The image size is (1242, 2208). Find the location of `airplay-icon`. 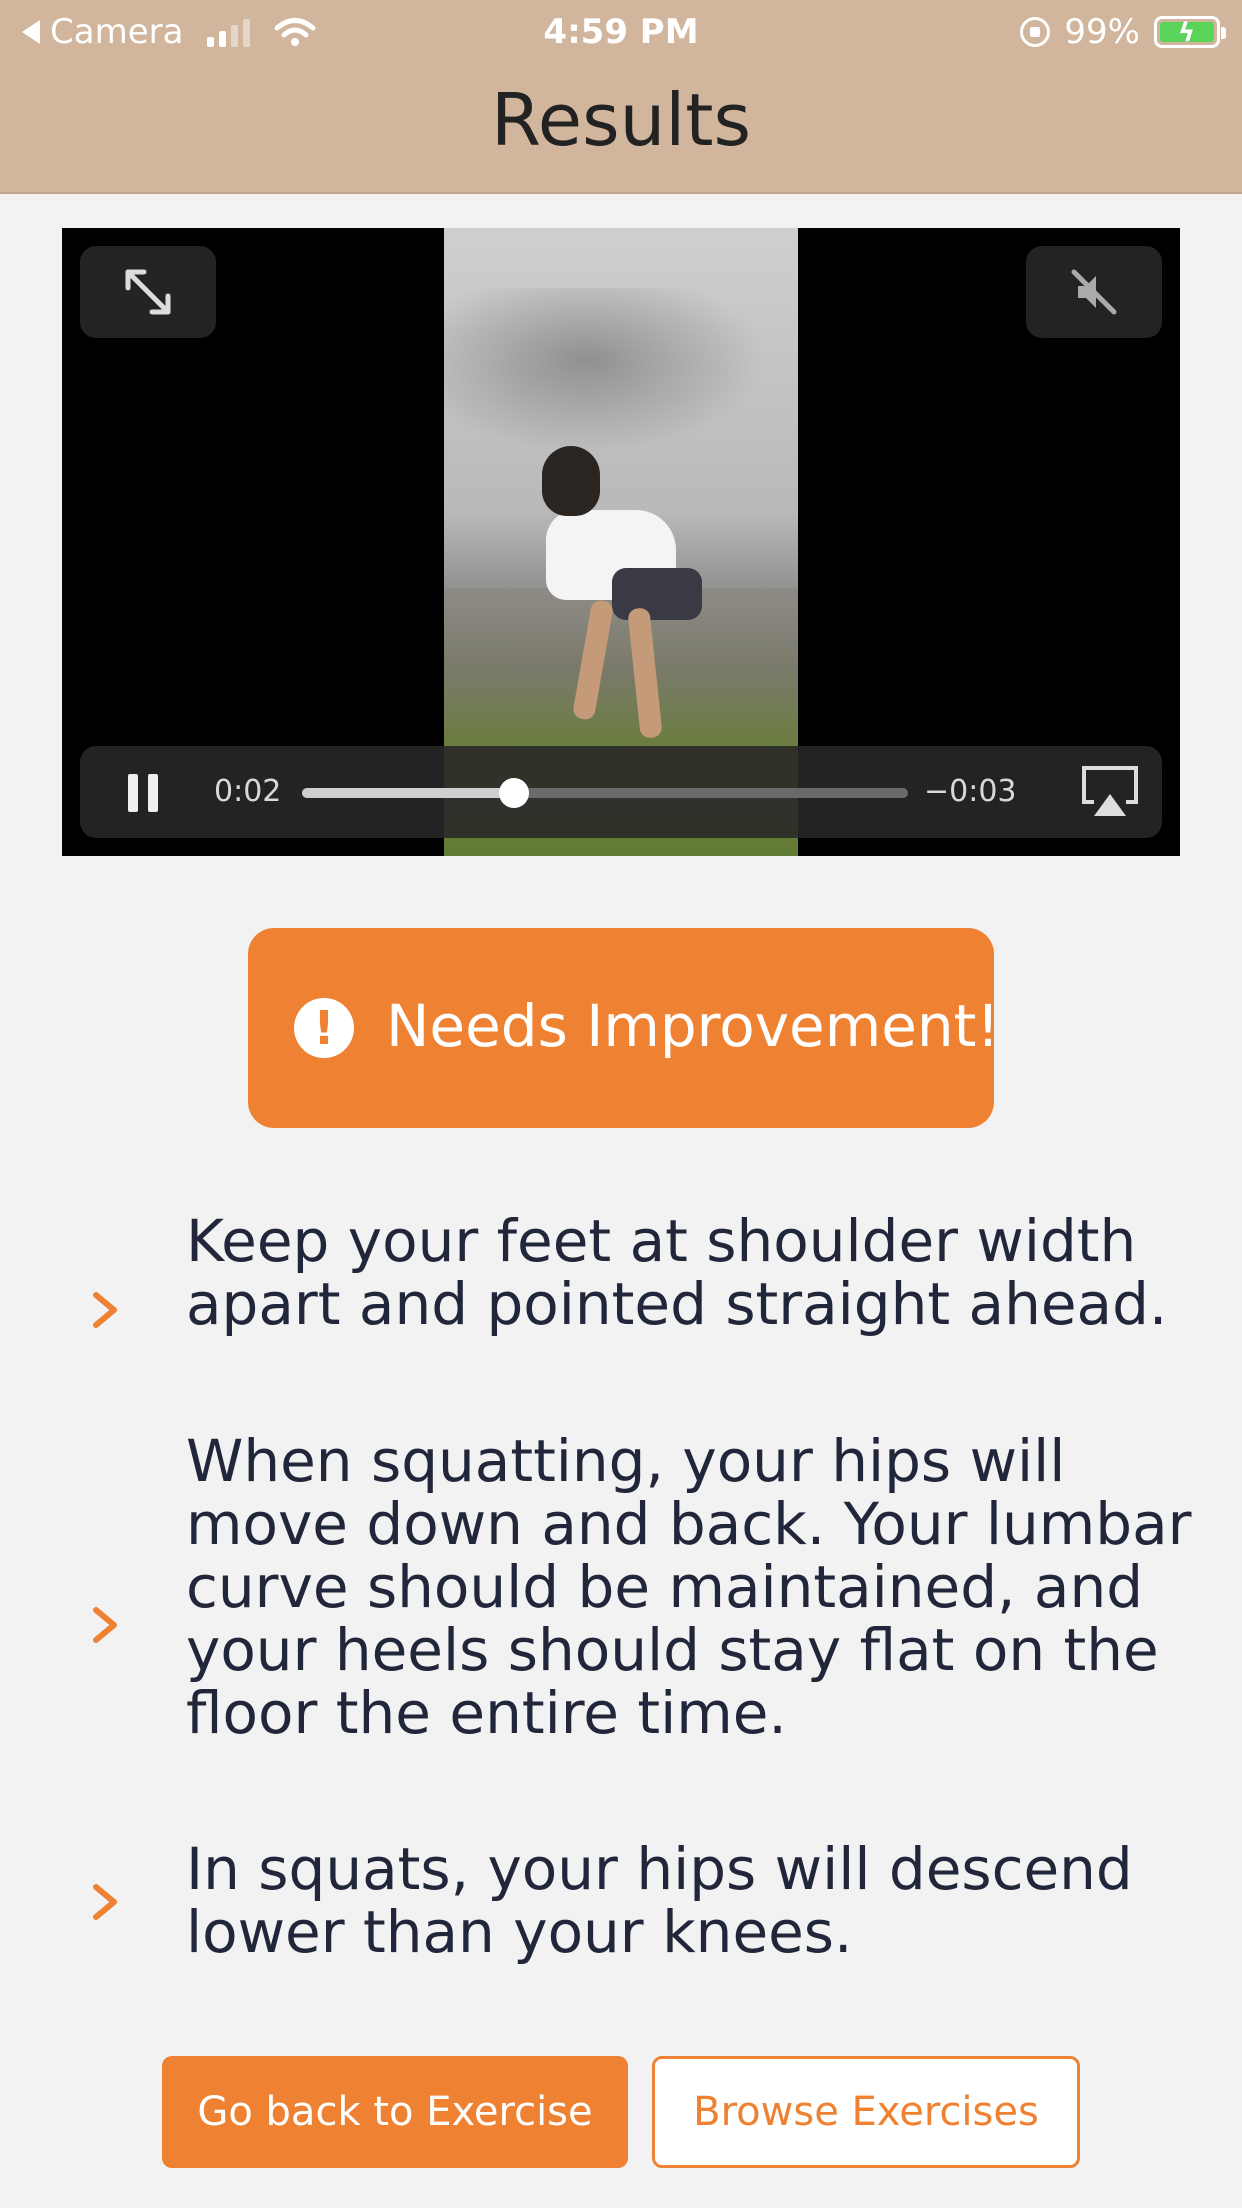

airplay-icon is located at coordinates (1110, 792).